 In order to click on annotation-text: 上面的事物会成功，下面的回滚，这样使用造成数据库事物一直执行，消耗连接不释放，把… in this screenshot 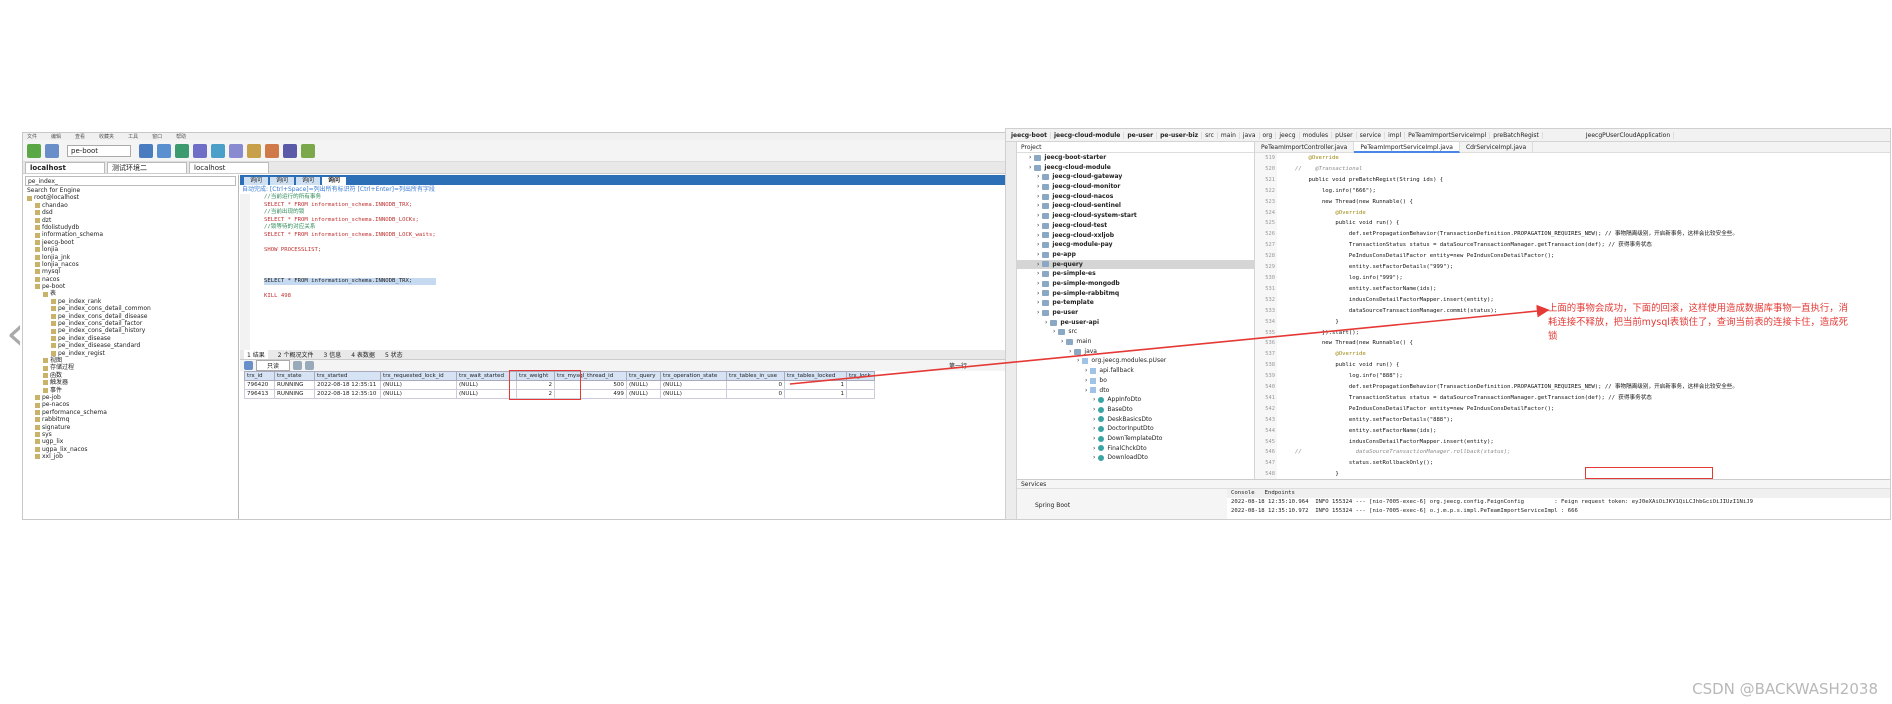, I will do `click(1698, 322)`.